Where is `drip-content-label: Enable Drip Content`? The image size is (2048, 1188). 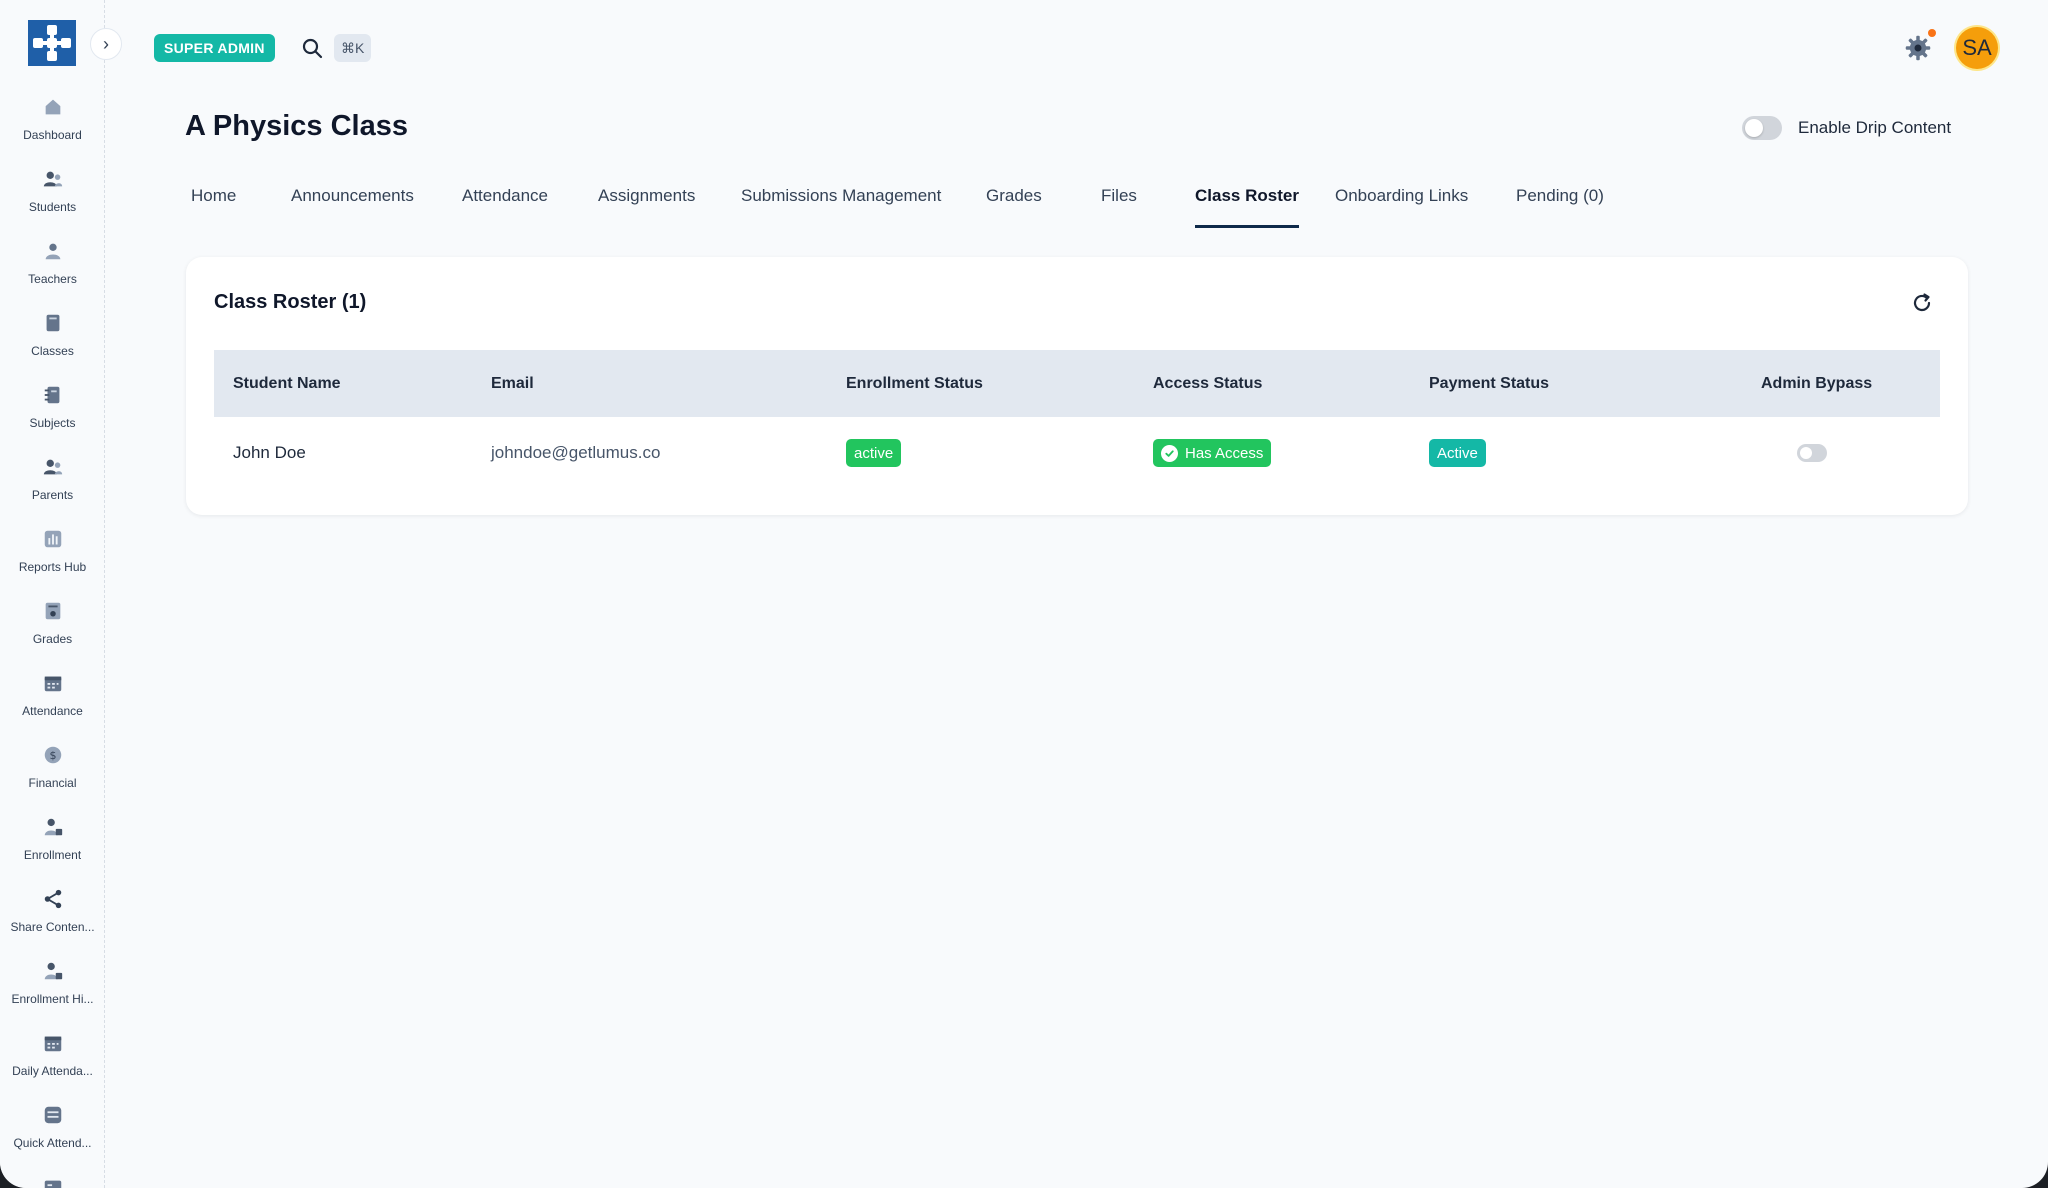
drip-content-label: Enable Drip Content is located at coordinates (1875, 127).